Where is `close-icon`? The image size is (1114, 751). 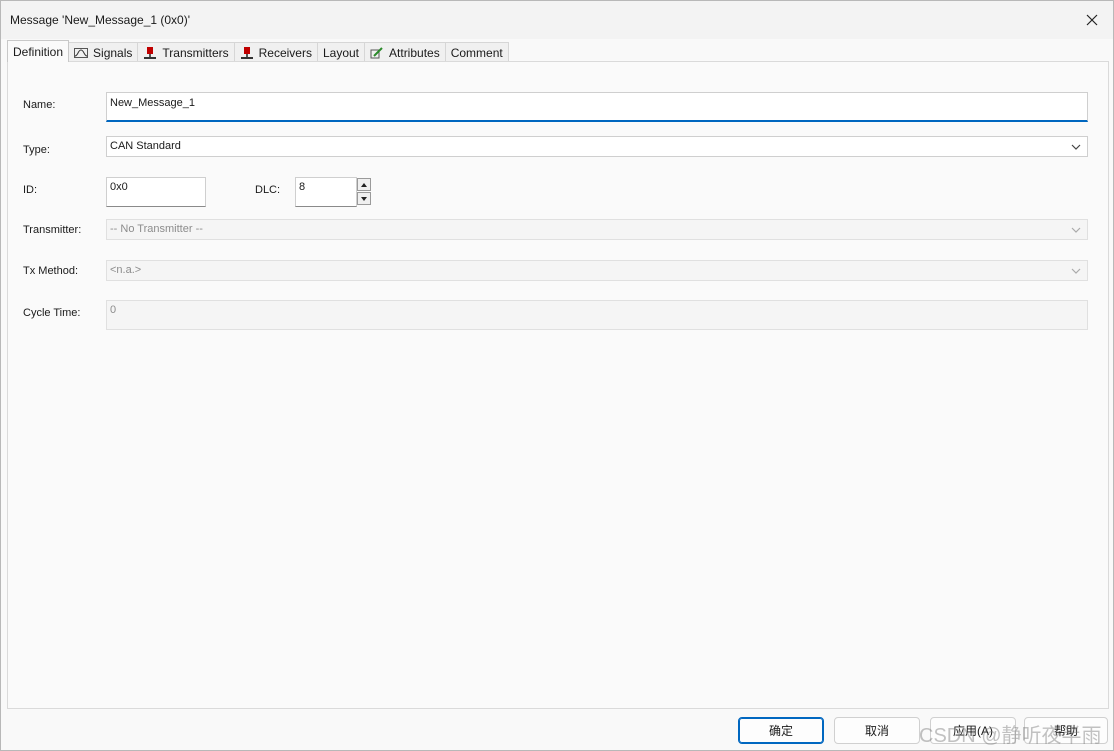
close-icon is located at coordinates (1092, 20).